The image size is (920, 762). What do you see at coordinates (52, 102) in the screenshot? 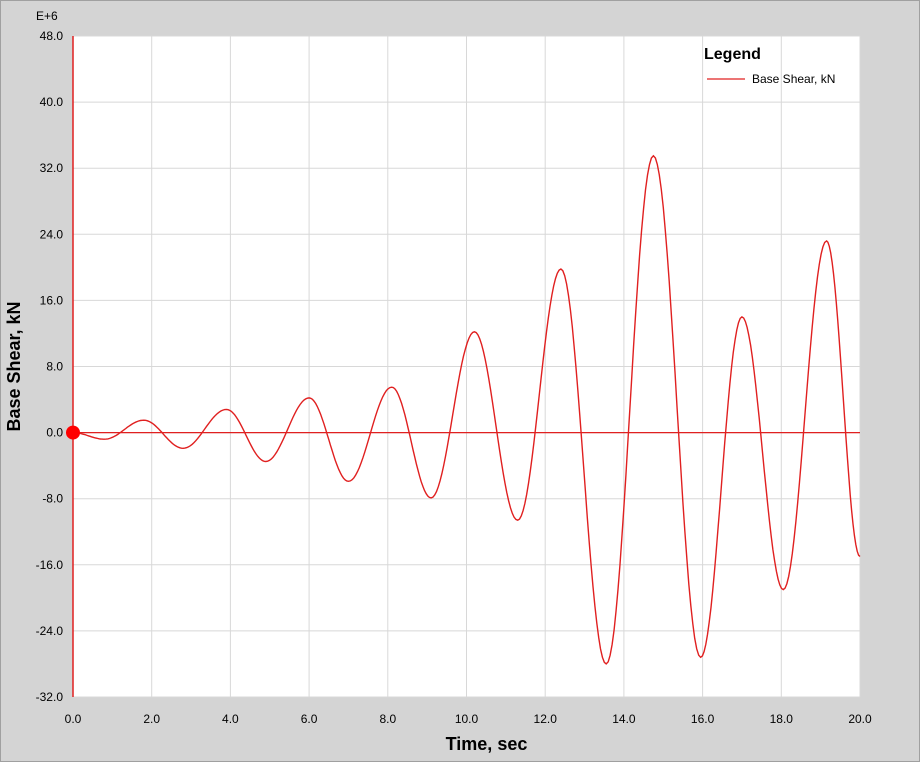
I see `y-tick-label: 40.0` at bounding box center [52, 102].